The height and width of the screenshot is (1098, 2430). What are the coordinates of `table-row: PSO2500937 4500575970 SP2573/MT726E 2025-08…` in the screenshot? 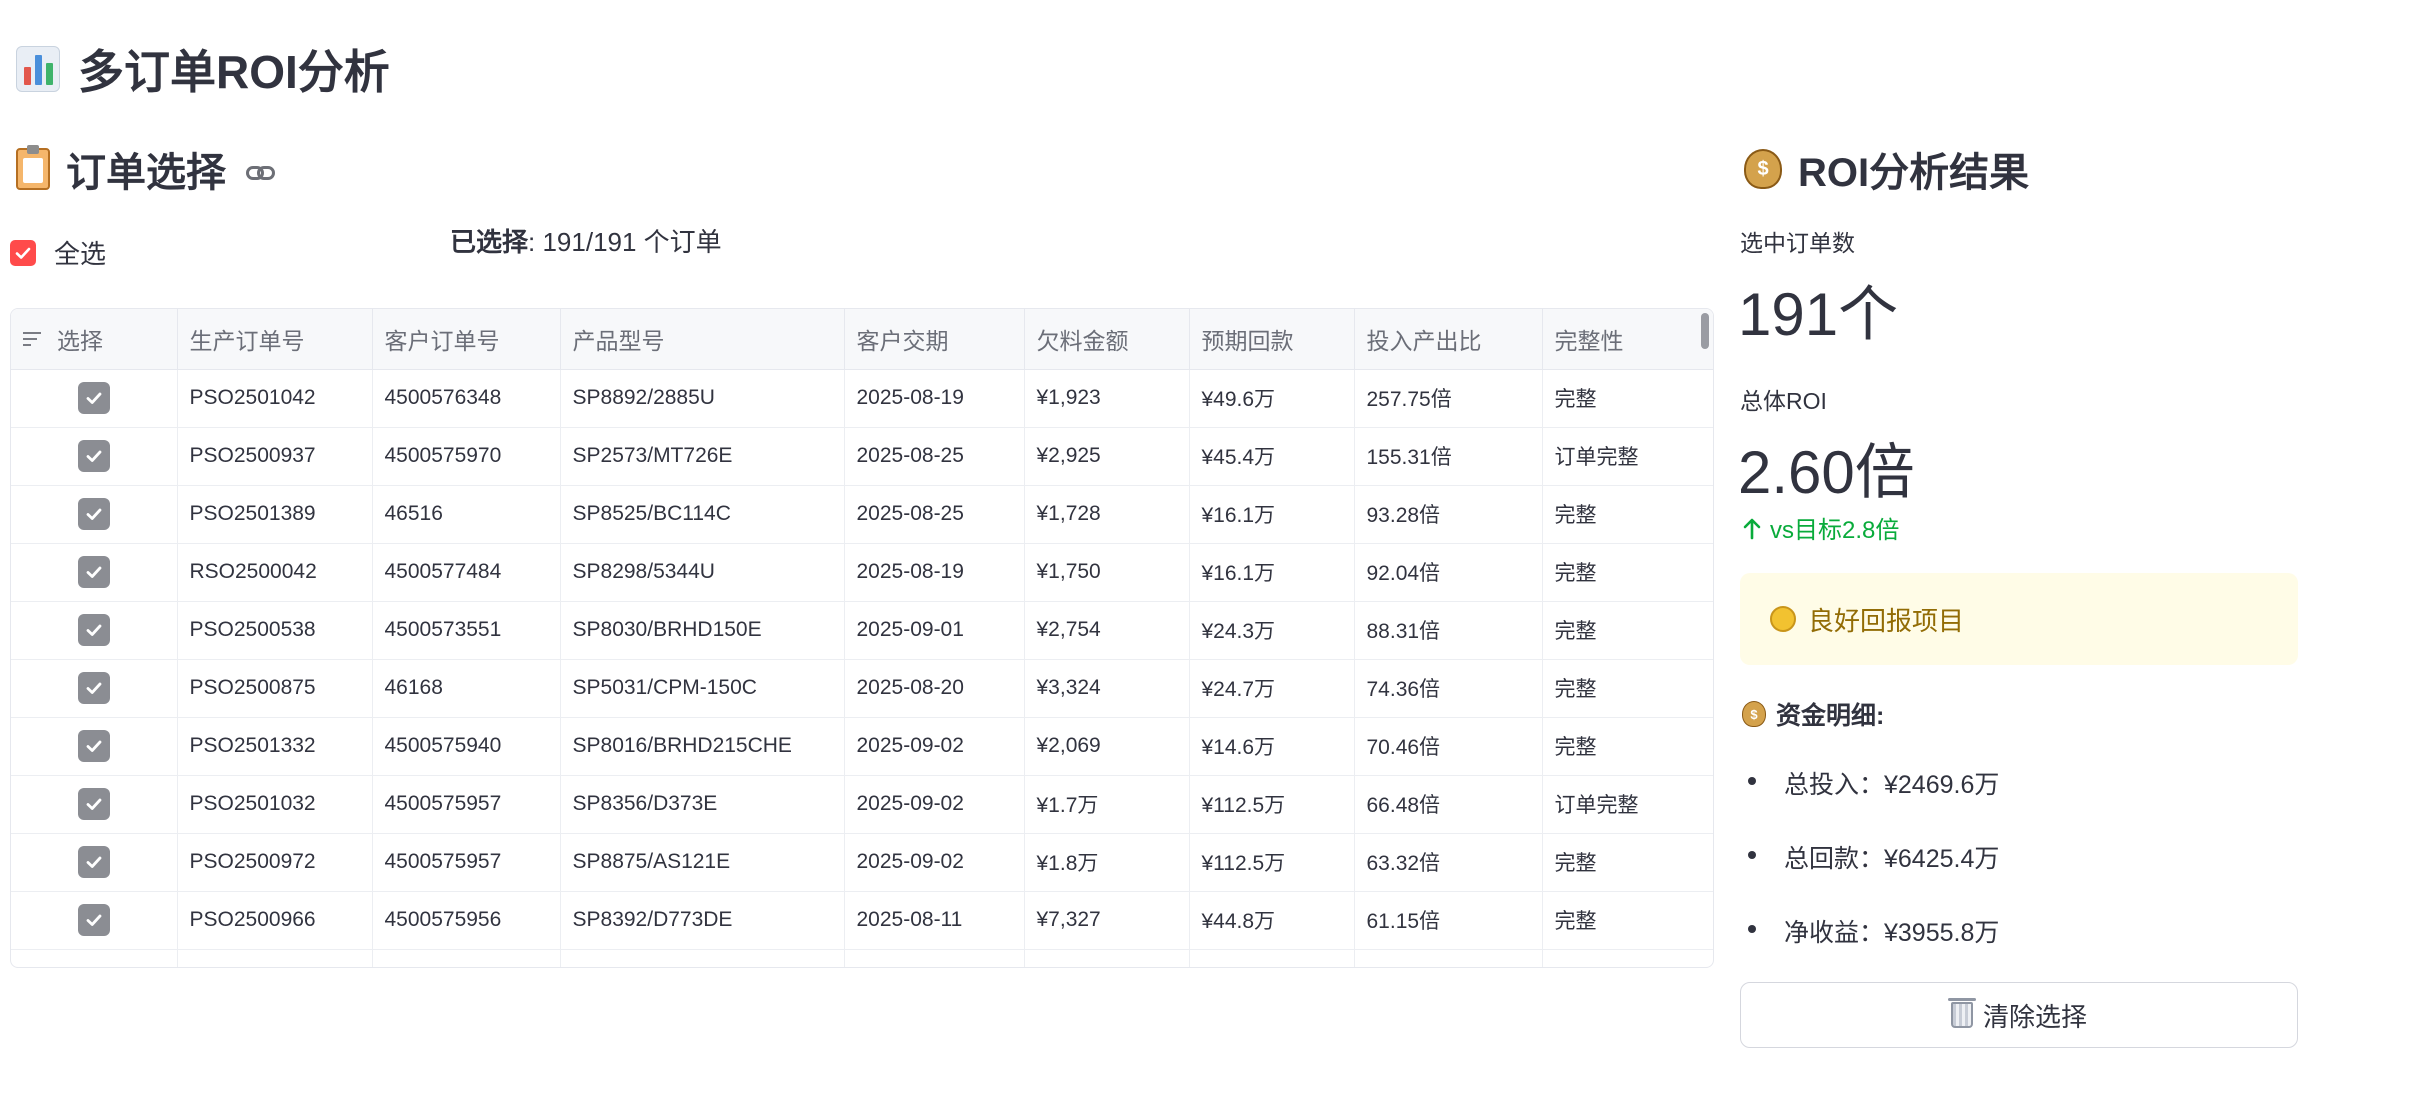 It's located at (862, 456).